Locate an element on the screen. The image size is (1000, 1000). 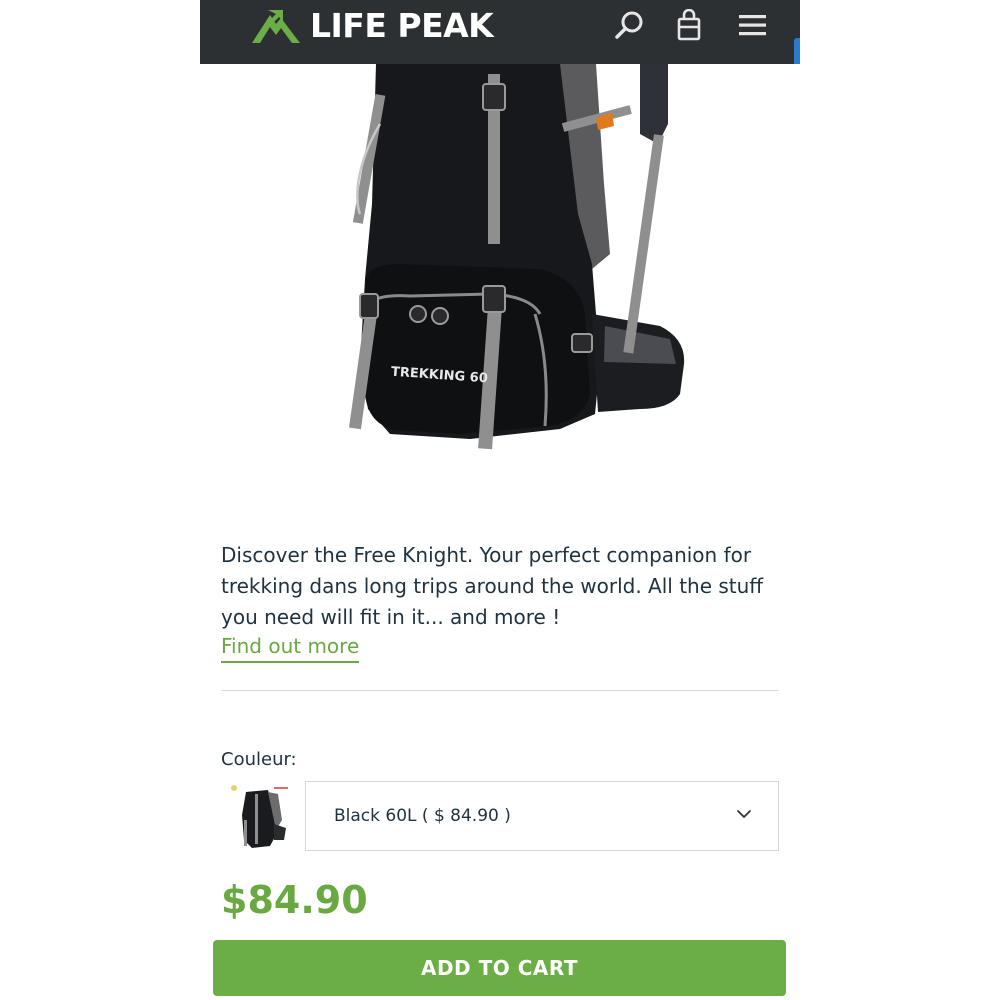
cart-button is located at coordinates (689, 25).